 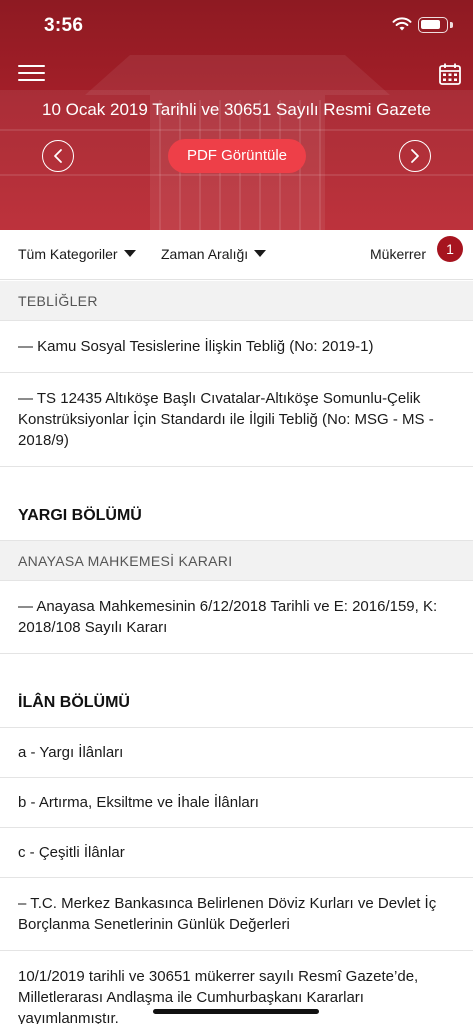 I want to click on list-item: c - Çeşitli İlânlar, so click(x=236, y=853).